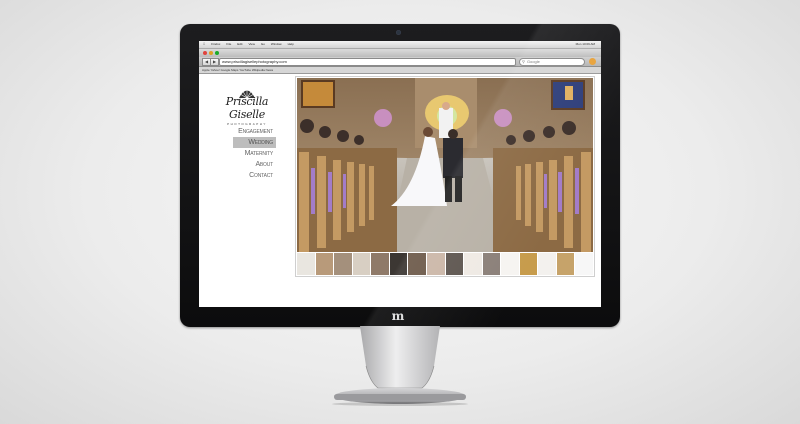 This screenshot has height=424, width=800. Describe the element at coordinates (523, 61) in the screenshot. I see `search-icon: ⚲` at that location.